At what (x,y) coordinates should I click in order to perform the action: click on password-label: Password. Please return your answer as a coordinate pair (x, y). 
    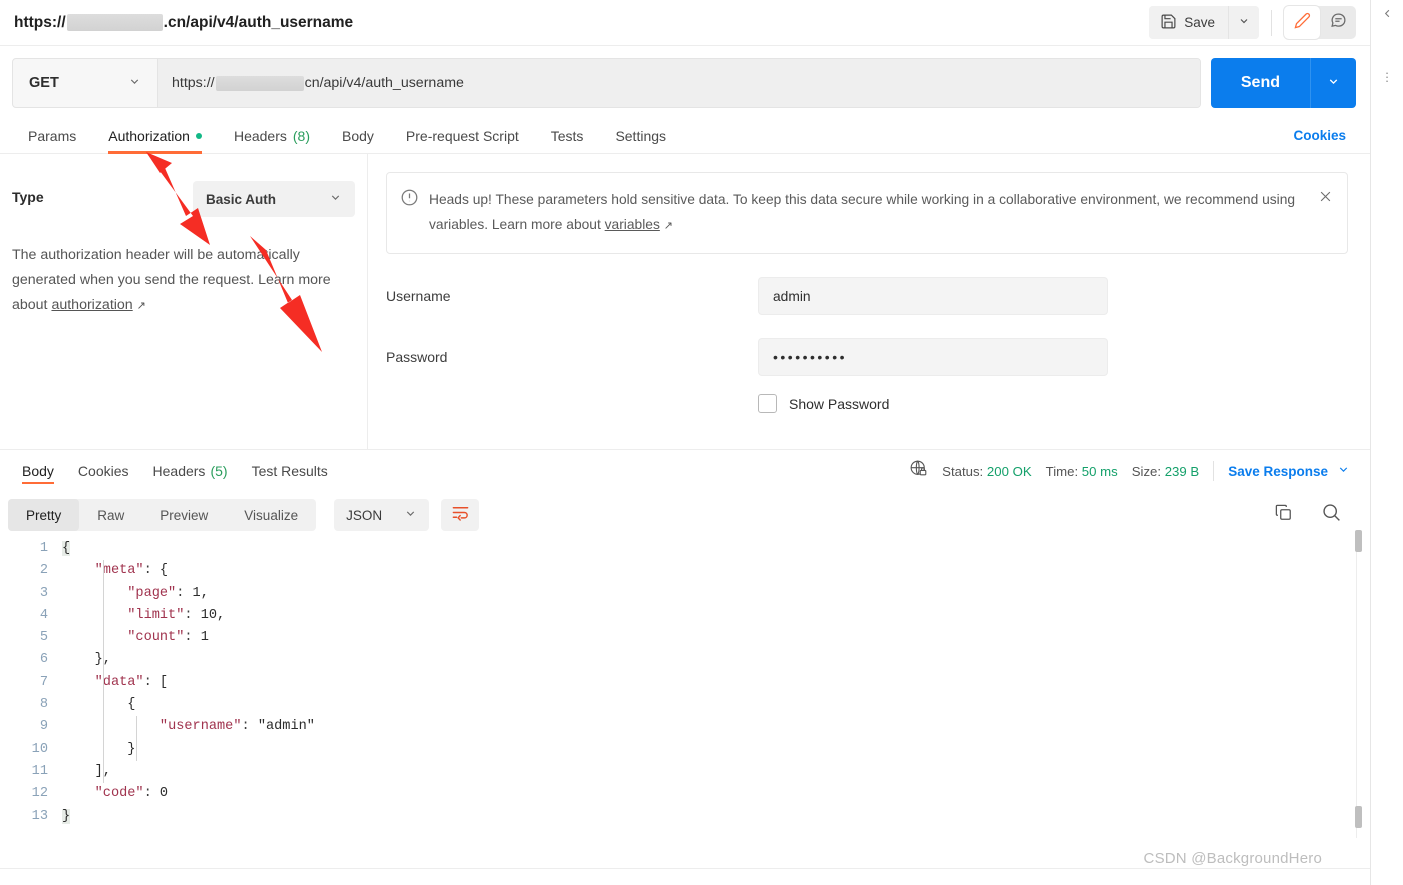
    Looking at the image, I should click on (417, 357).